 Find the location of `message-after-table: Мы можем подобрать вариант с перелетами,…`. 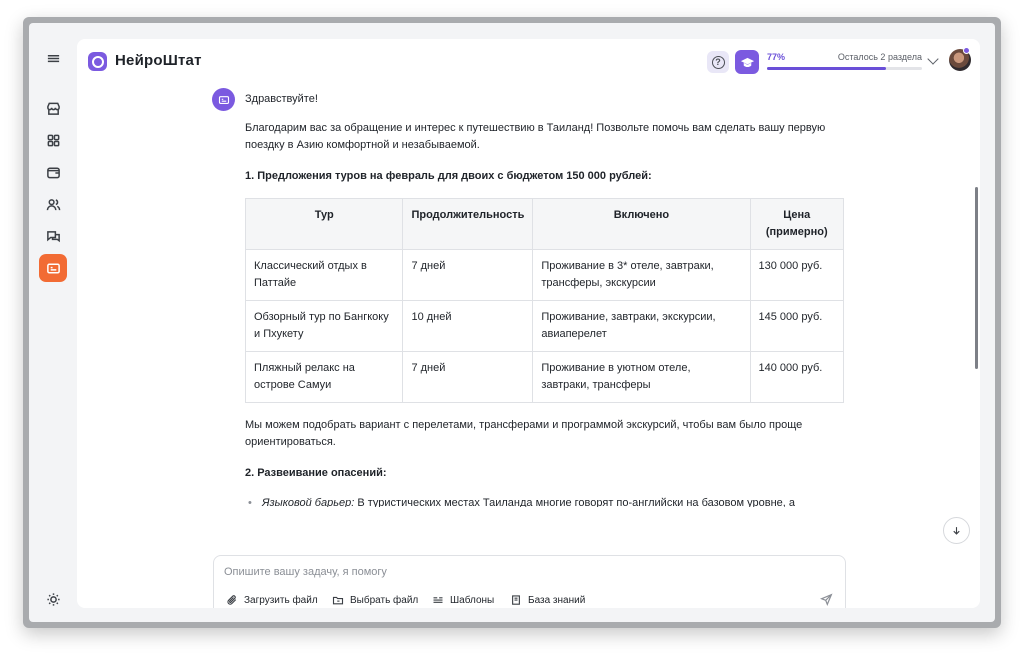

message-after-table: Мы можем подобрать вариант с перелетами,… is located at coordinates (524, 433).